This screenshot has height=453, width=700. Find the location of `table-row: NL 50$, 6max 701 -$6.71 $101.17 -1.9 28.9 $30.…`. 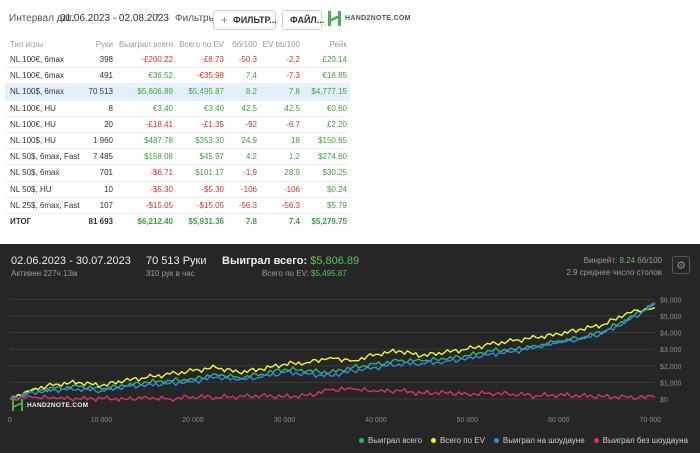

table-row: NL 50$, 6max 701 -$6.71 $101.17 -1.9 28.9 $30.… is located at coordinates (177, 173).